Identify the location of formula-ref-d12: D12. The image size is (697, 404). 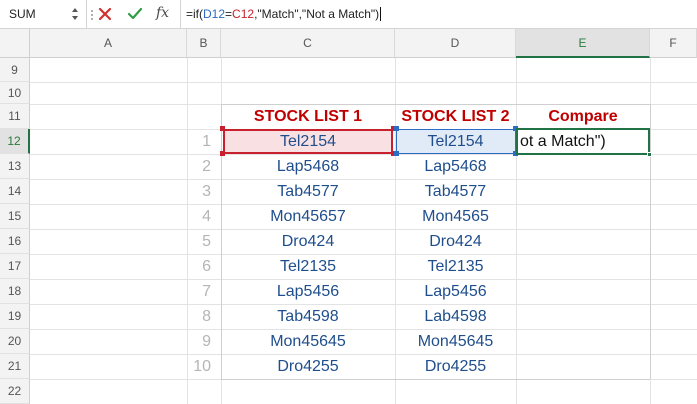
(214, 14).